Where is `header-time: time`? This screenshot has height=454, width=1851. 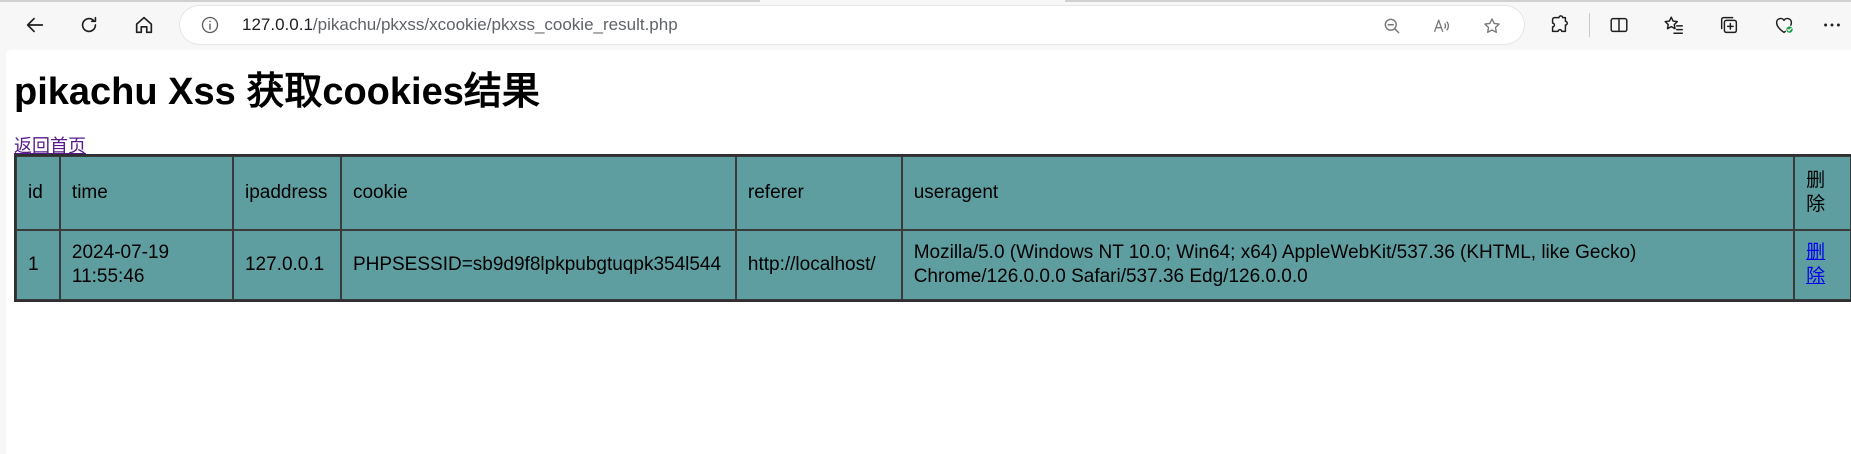 header-time: time is located at coordinates (146, 193).